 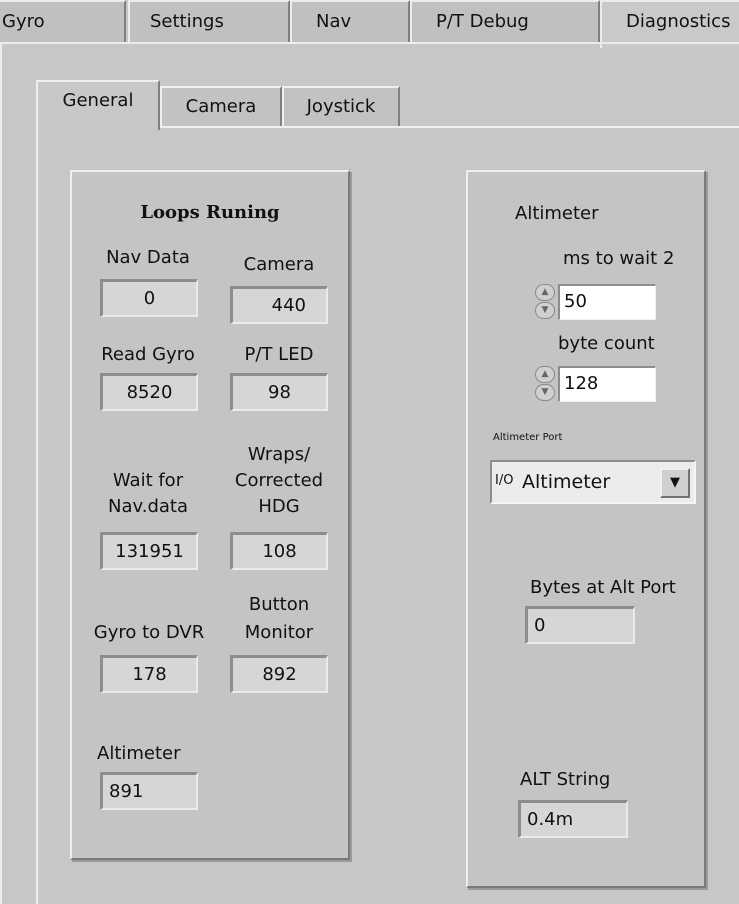 What do you see at coordinates (619, 258) in the screenshot?
I see `ms-wait-label: ms to wait 2` at bounding box center [619, 258].